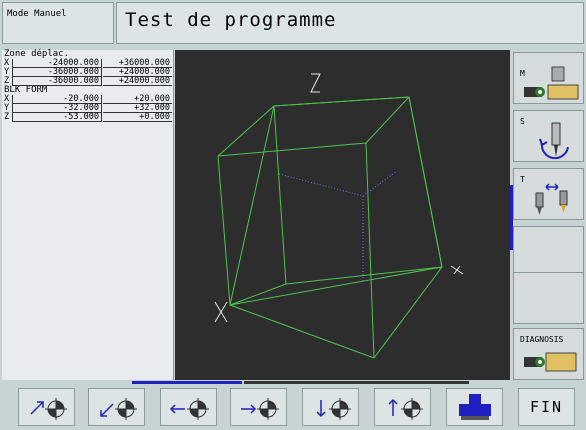  I want to click on softkey-m: M, so click(548, 78).